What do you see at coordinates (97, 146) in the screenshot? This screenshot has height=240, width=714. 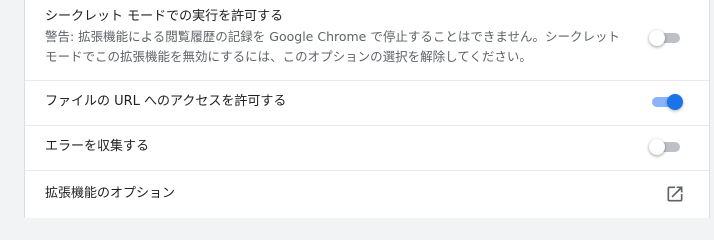 I see `collect-errors-label: エラーを収集する` at bounding box center [97, 146].